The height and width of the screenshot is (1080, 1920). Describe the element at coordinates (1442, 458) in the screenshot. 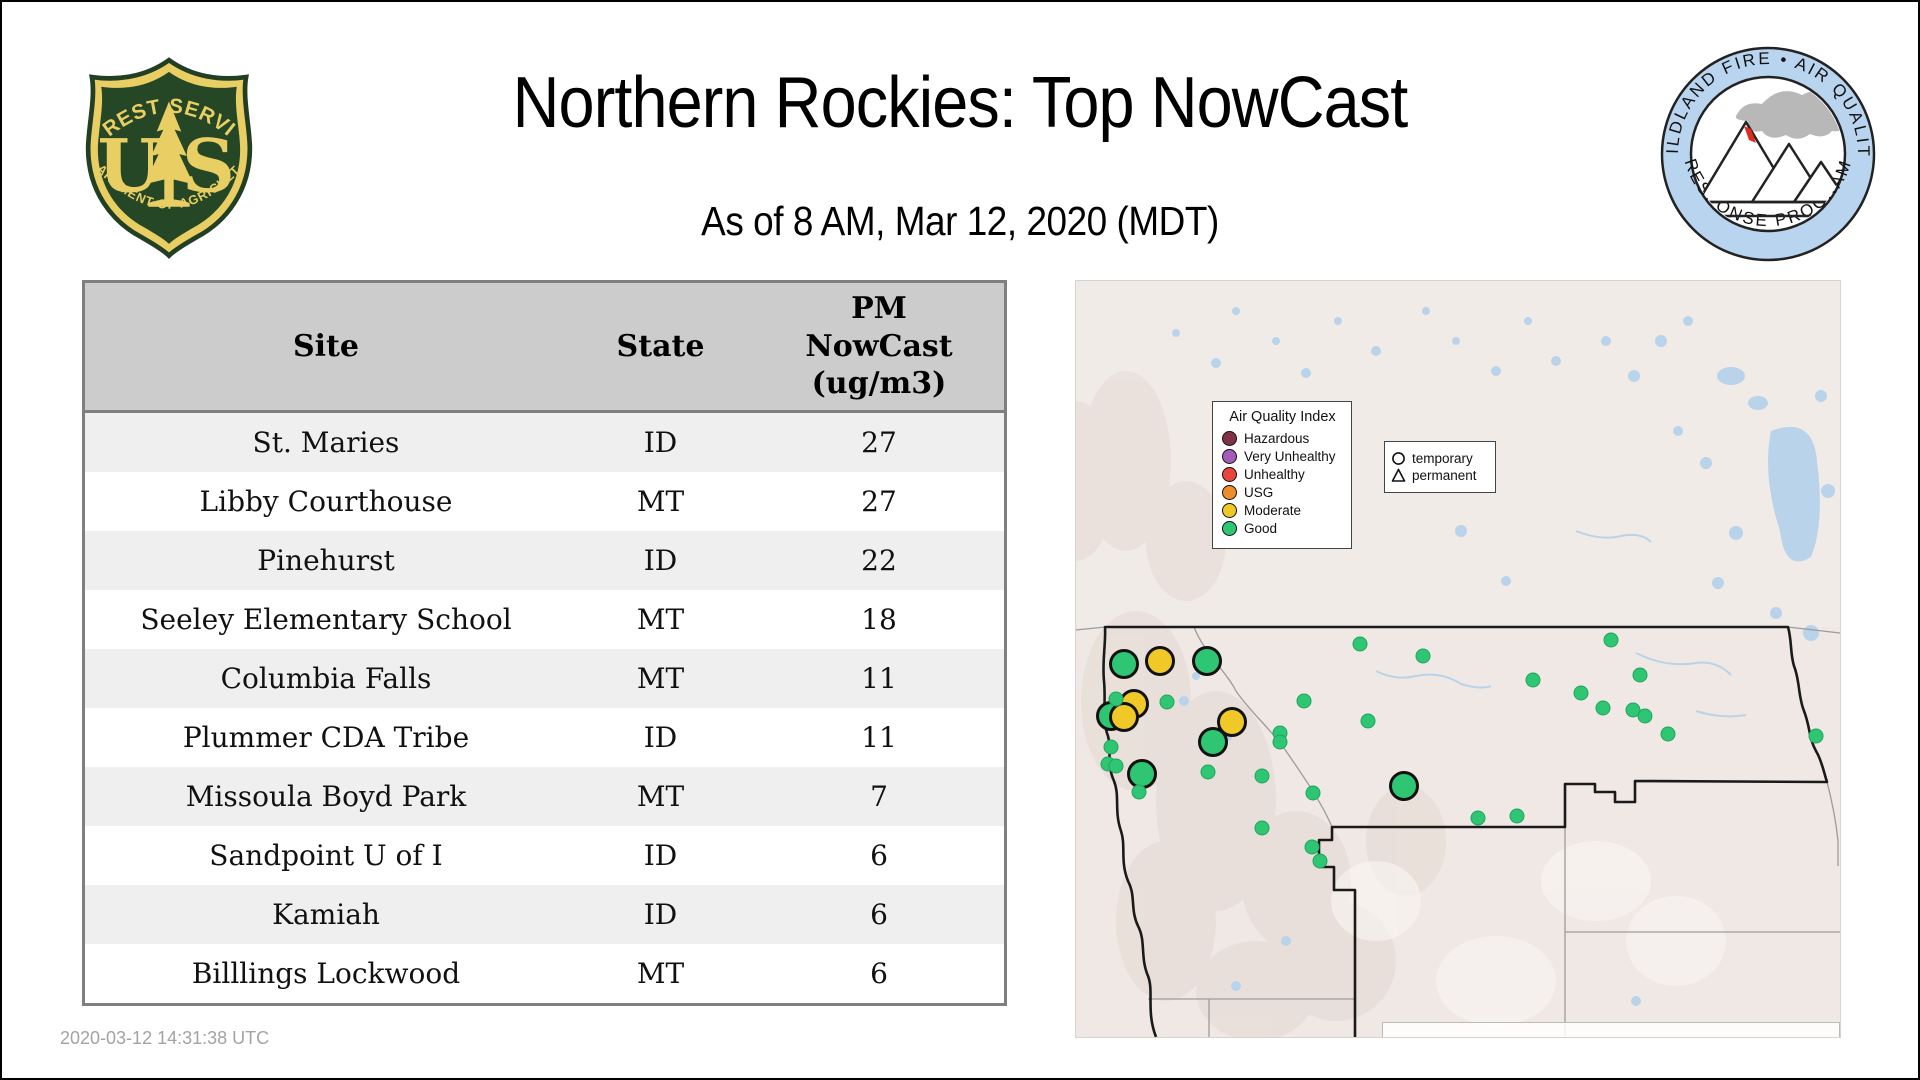

I see `temporary-label: temporary` at that location.